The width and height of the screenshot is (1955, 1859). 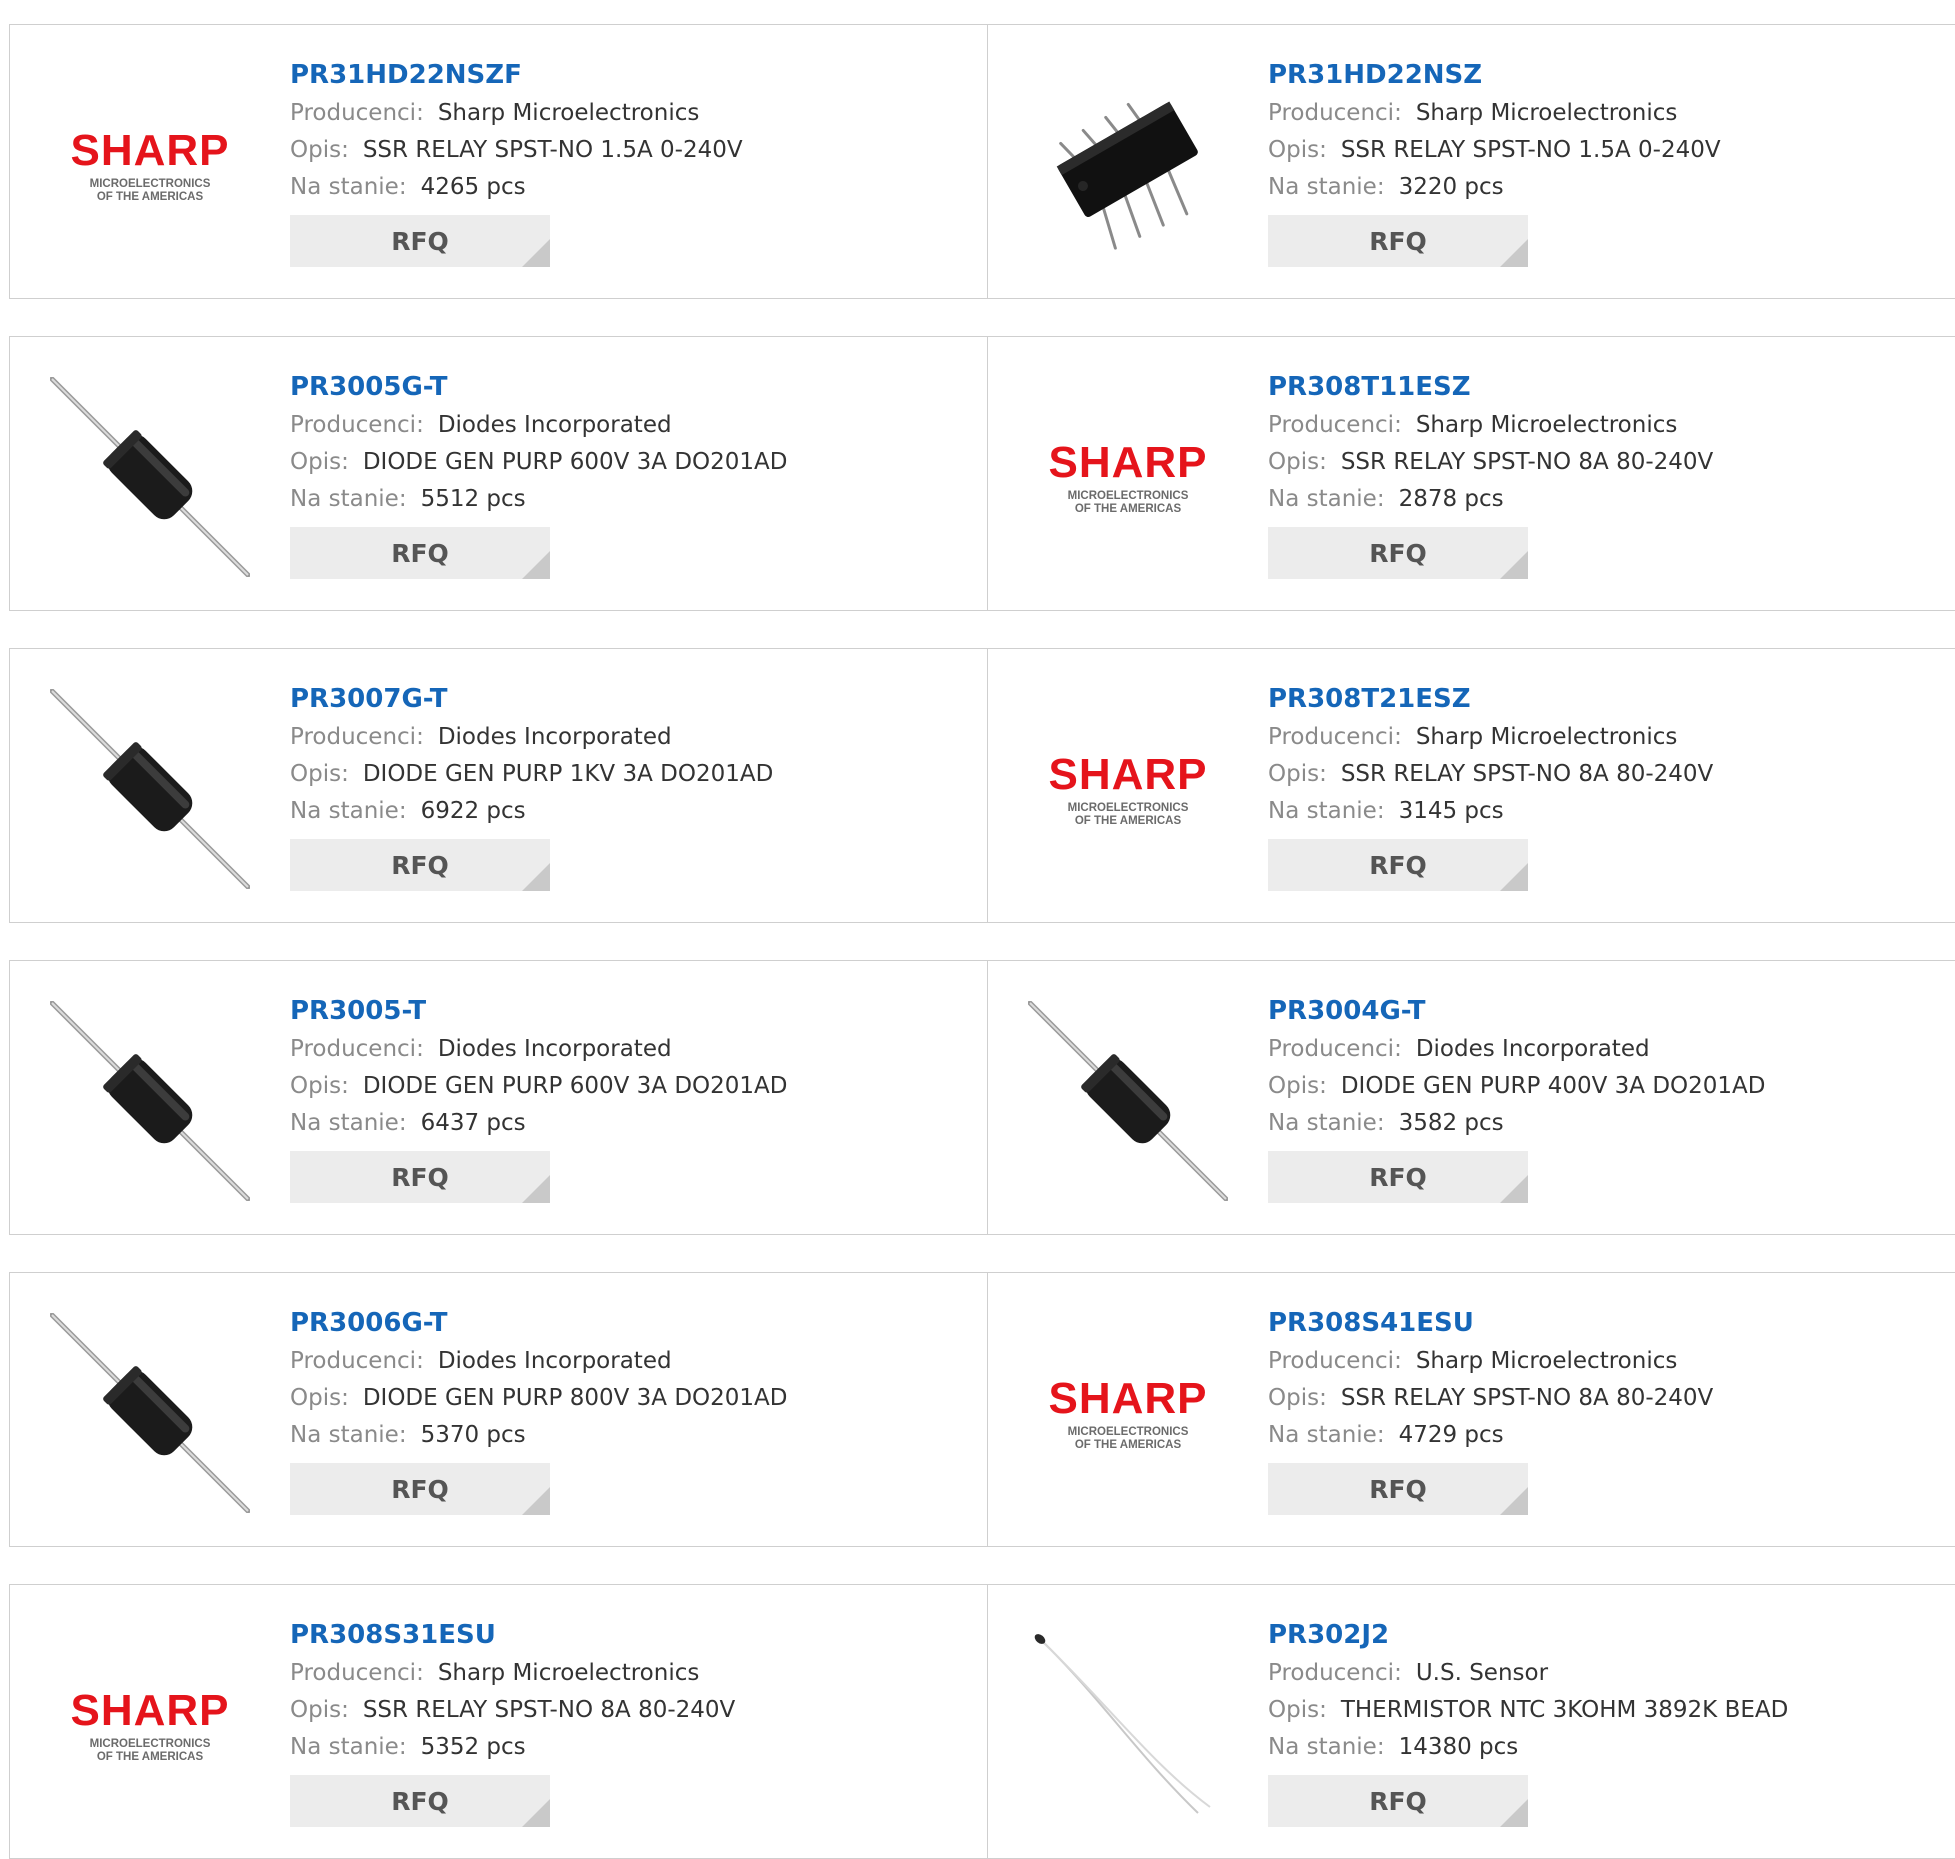 What do you see at coordinates (1611, 699) in the screenshot?
I see `part-number-link: PR308T21ESZ` at bounding box center [1611, 699].